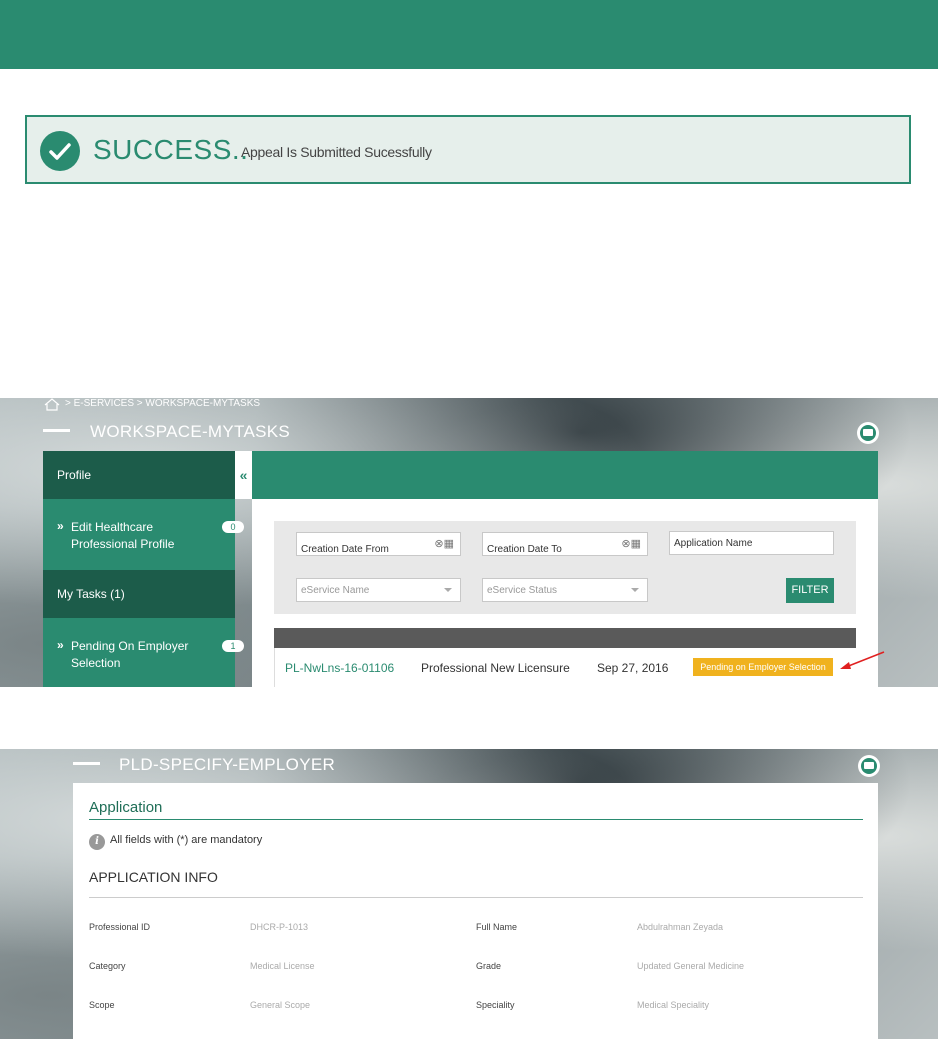 This screenshot has width=938, height=1039. I want to click on field-value: Medical Speciality, so click(673, 1005).